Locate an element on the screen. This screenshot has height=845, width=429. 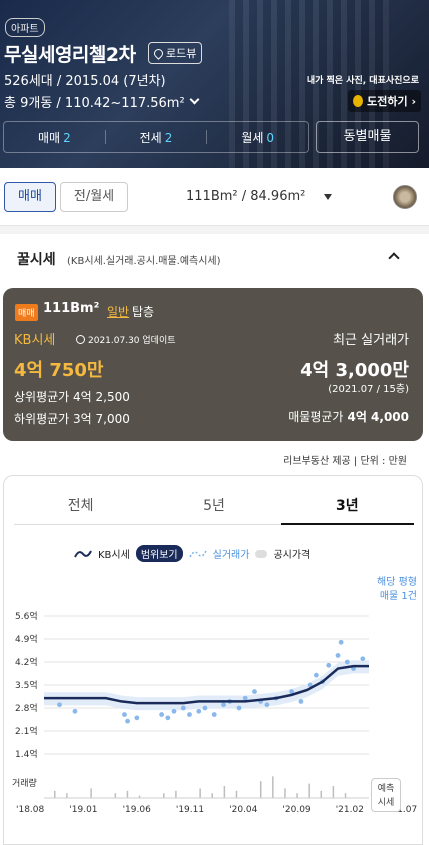
matching-listing-link: 해당 평형 매물 1건 is located at coordinates (397, 590).